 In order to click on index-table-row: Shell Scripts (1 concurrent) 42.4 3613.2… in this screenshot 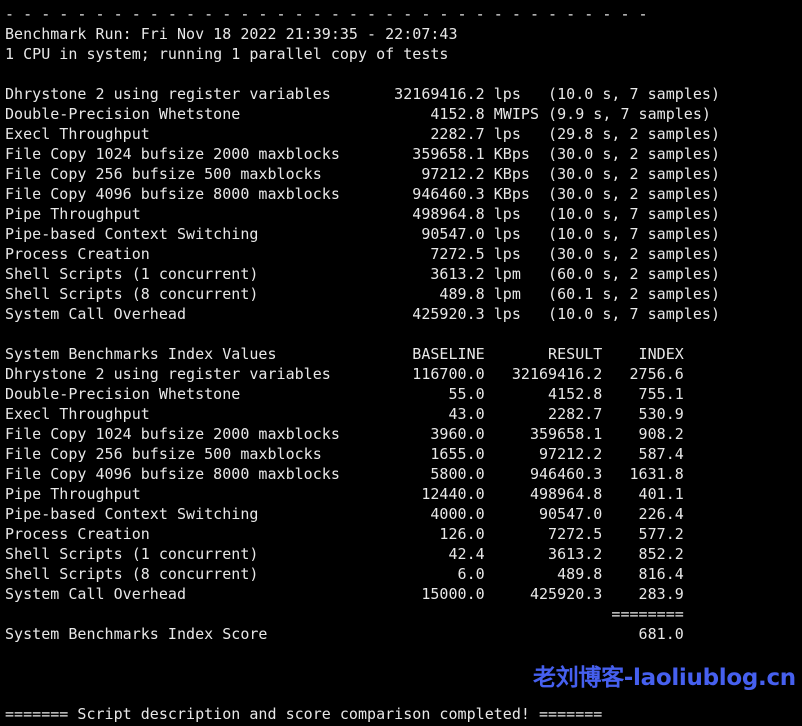, I will do `click(344, 554)`.